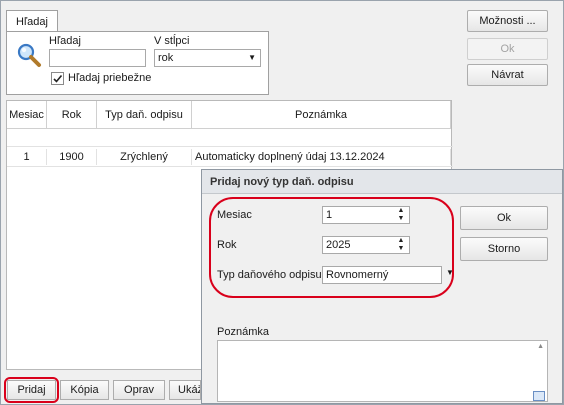  I want to click on tab-search: Hľadaj, so click(32, 21).